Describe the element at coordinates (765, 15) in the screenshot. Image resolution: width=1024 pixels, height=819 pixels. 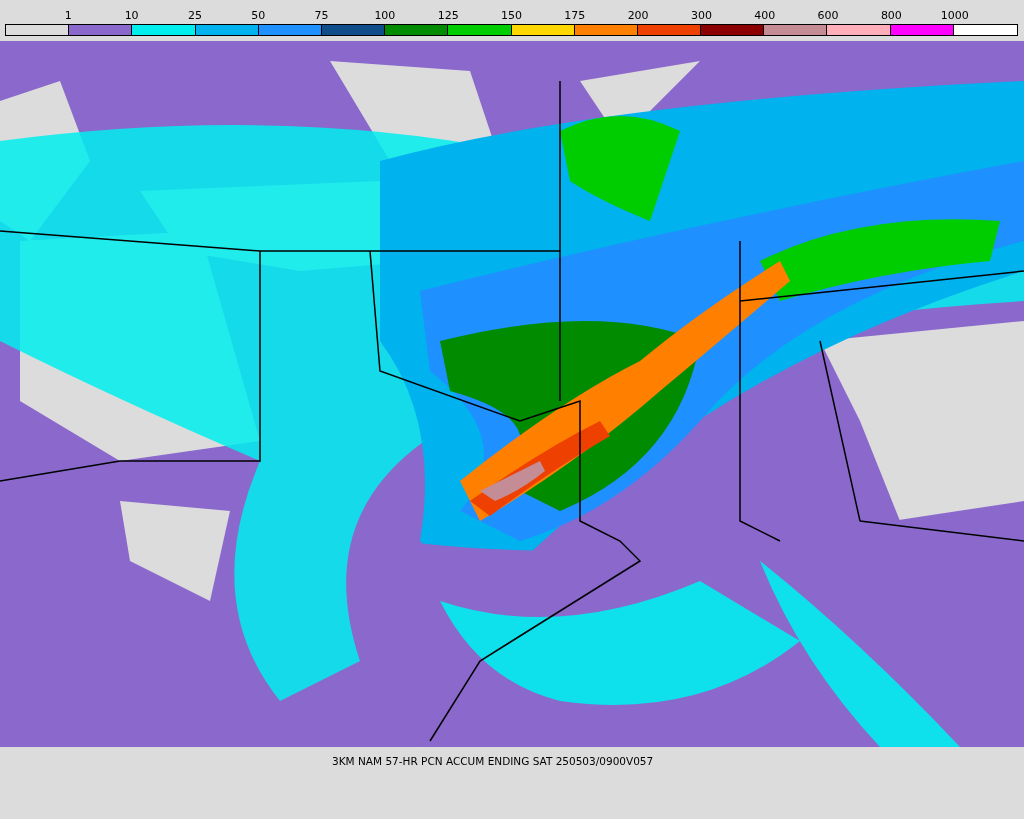
I see `legend-label: 400` at that location.